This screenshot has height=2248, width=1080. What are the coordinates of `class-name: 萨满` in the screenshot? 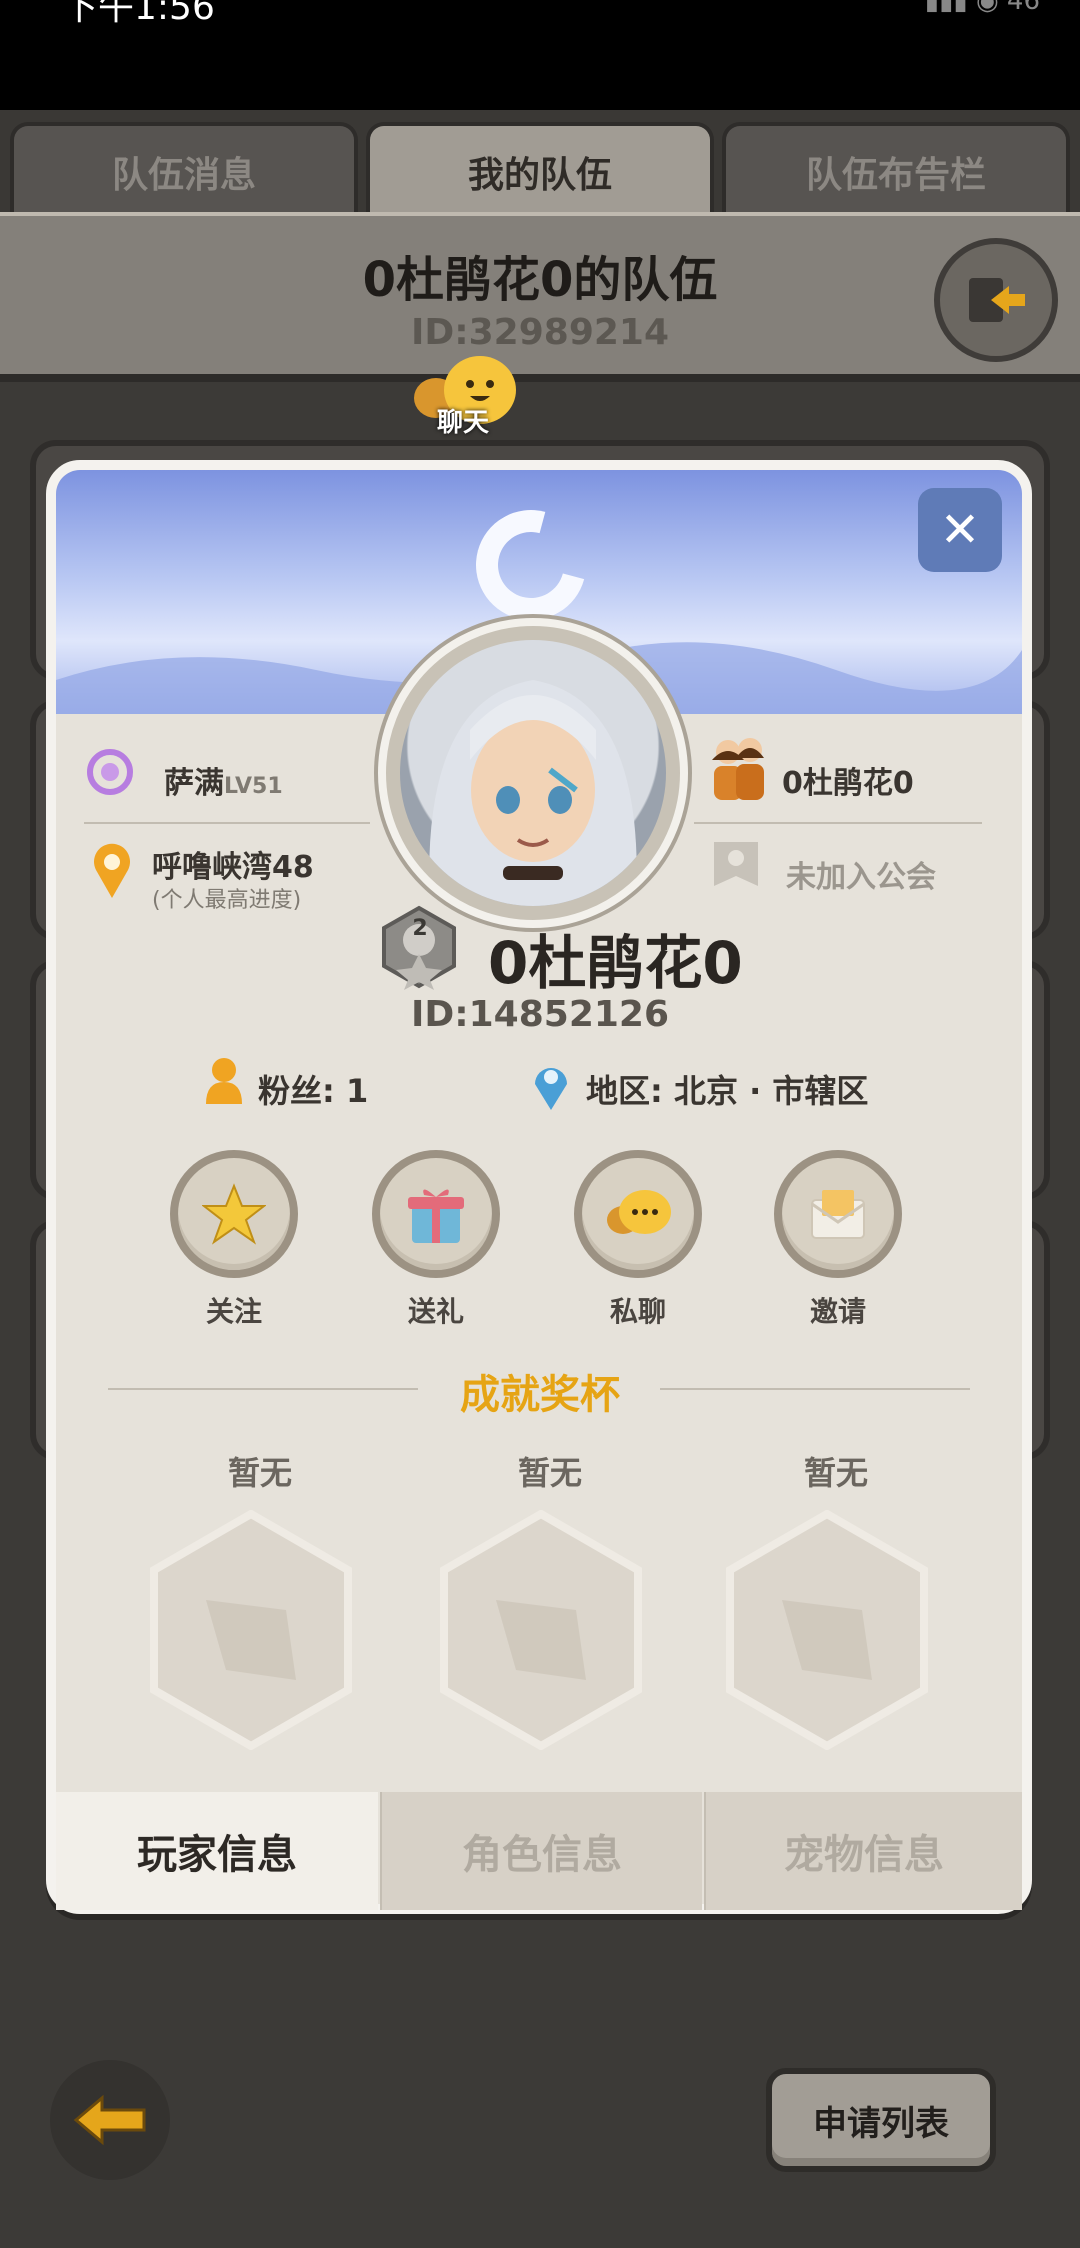 It's located at (194, 783).